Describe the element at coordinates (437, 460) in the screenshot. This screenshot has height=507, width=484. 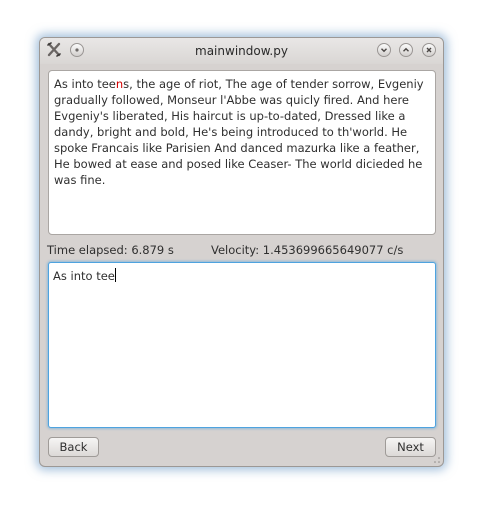
I see `resize-grip-icon` at that location.